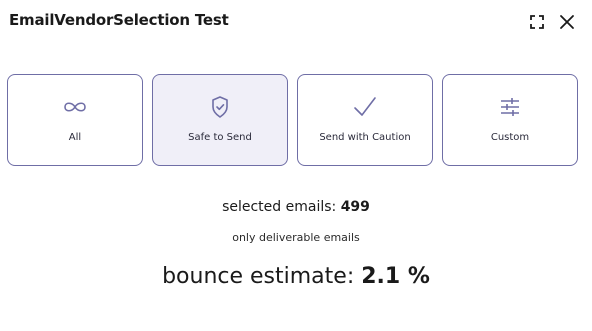  I want to click on bounce-estimate-value: 2.1 %, so click(395, 276).